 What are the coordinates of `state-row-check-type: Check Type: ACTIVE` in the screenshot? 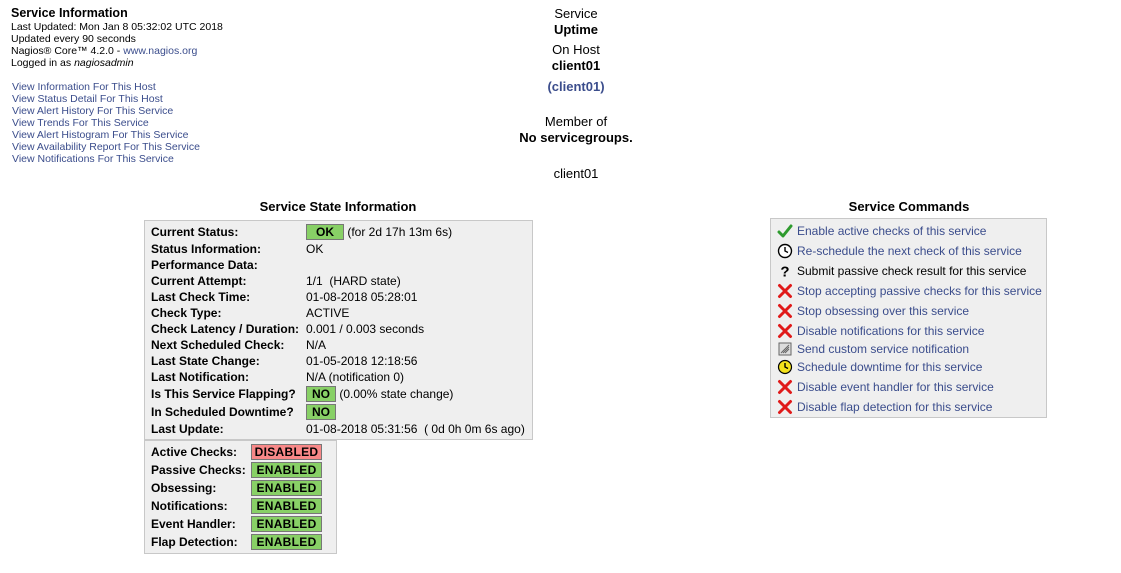 It's located at (250, 313).